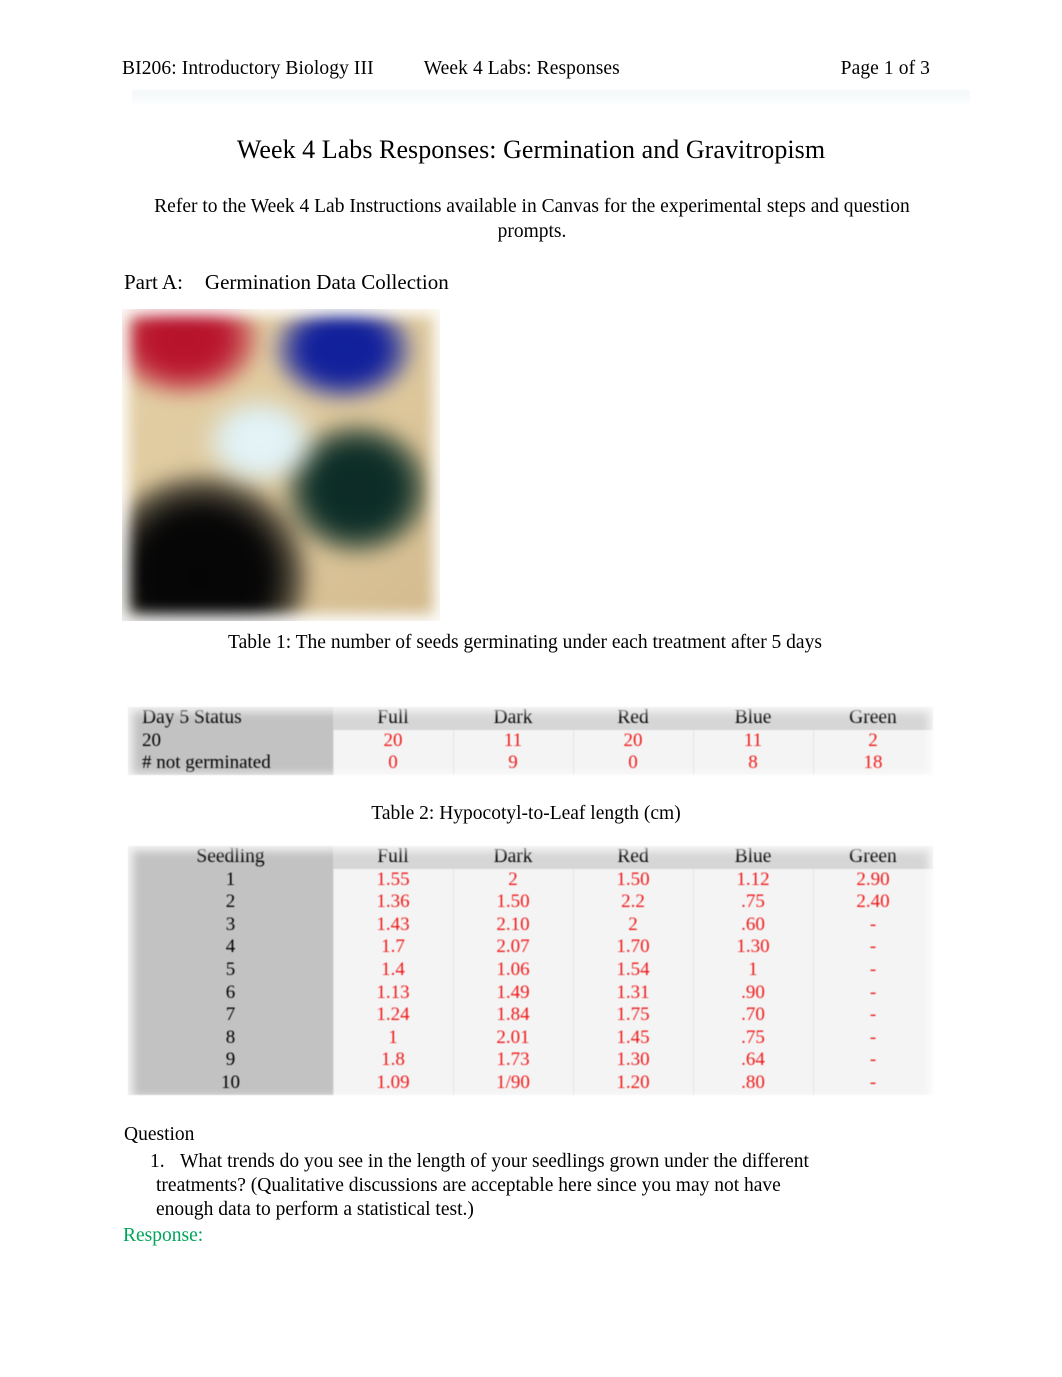  Describe the element at coordinates (753, 1038) in the screenshot. I see `table2-row7-blue: .75` at that location.